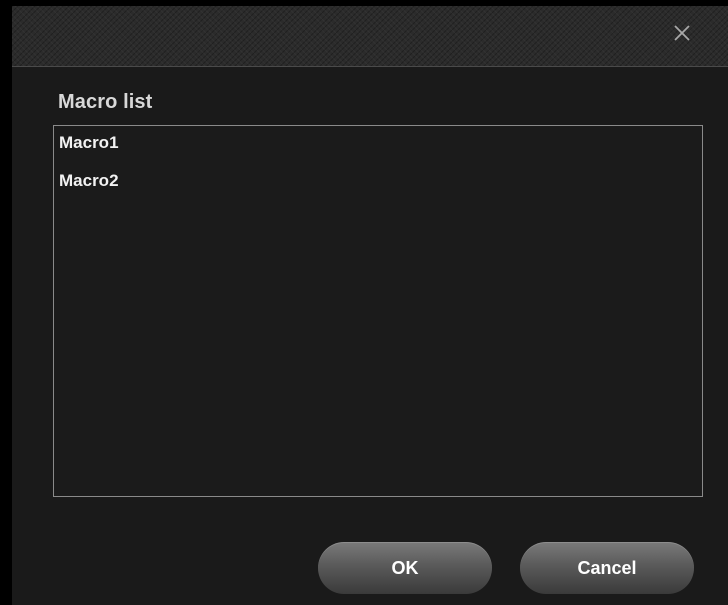 The image size is (728, 605). I want to click on close-button, so click(682, 34).